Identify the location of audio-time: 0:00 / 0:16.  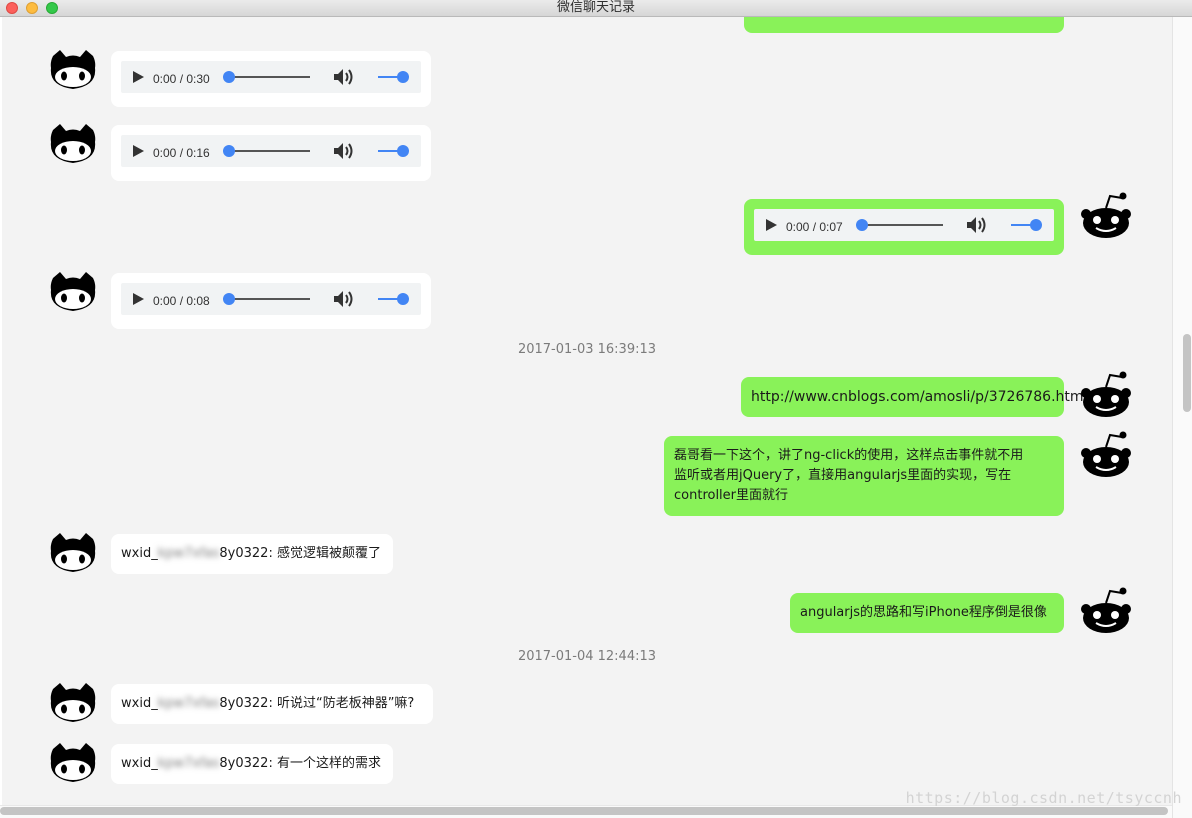
(181, 153).